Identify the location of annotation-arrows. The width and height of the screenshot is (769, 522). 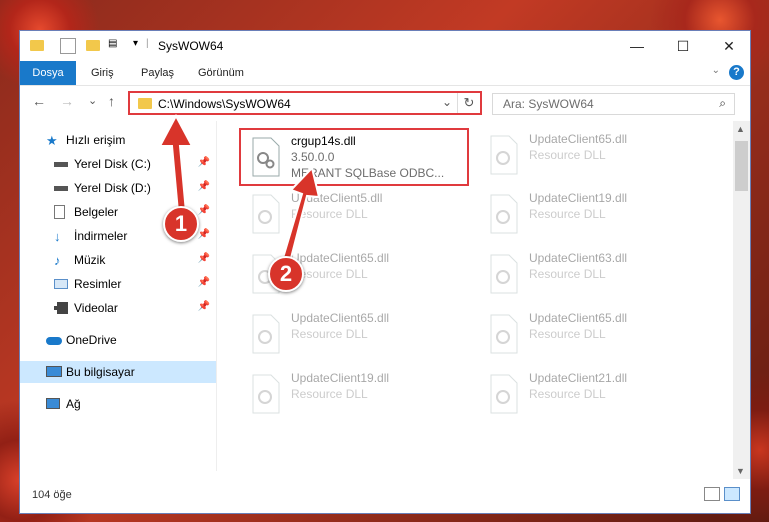
(239, 188).